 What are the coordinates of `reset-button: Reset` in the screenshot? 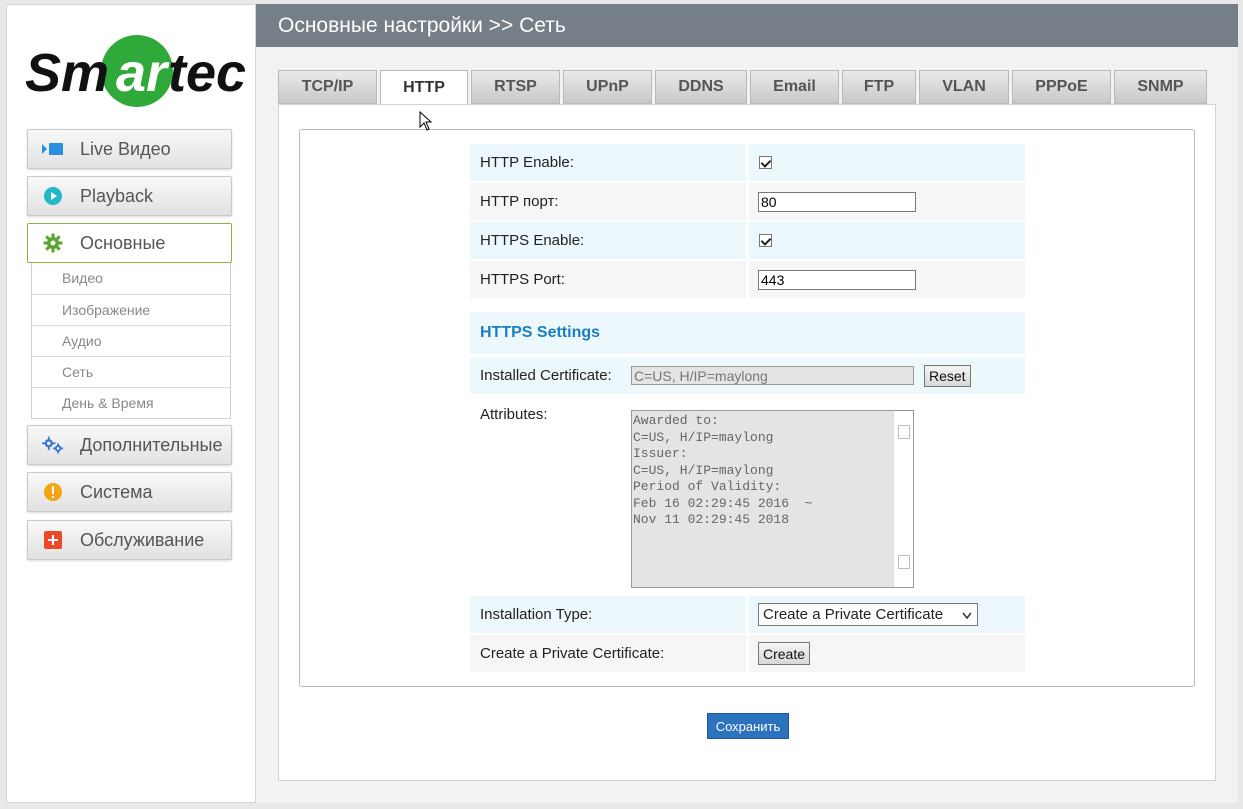 It's located at (947, 375).